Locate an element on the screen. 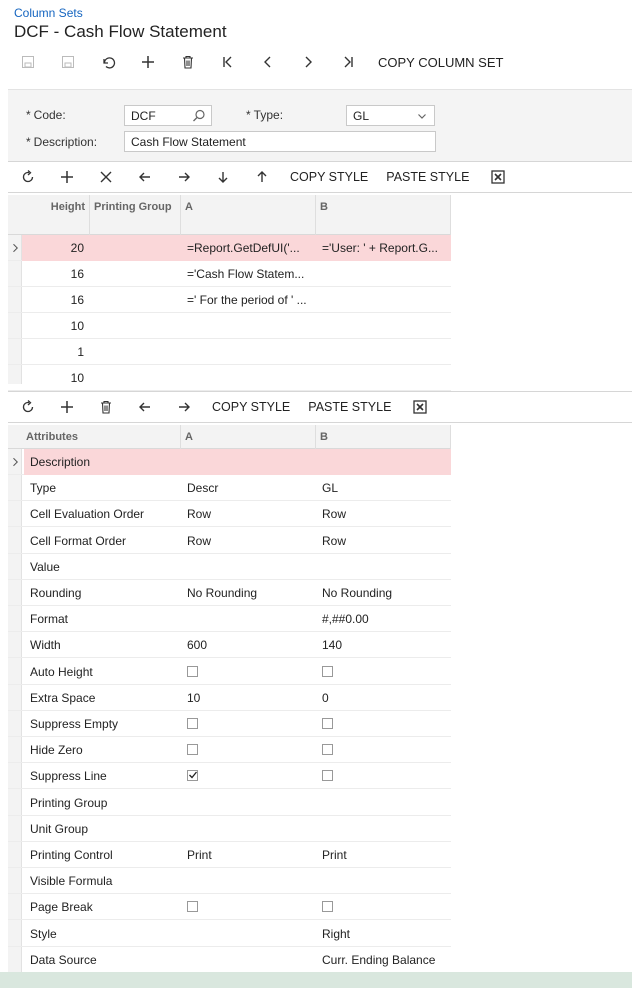  cell-column-b: #,##0.00 is located at coordinates (383, 619).